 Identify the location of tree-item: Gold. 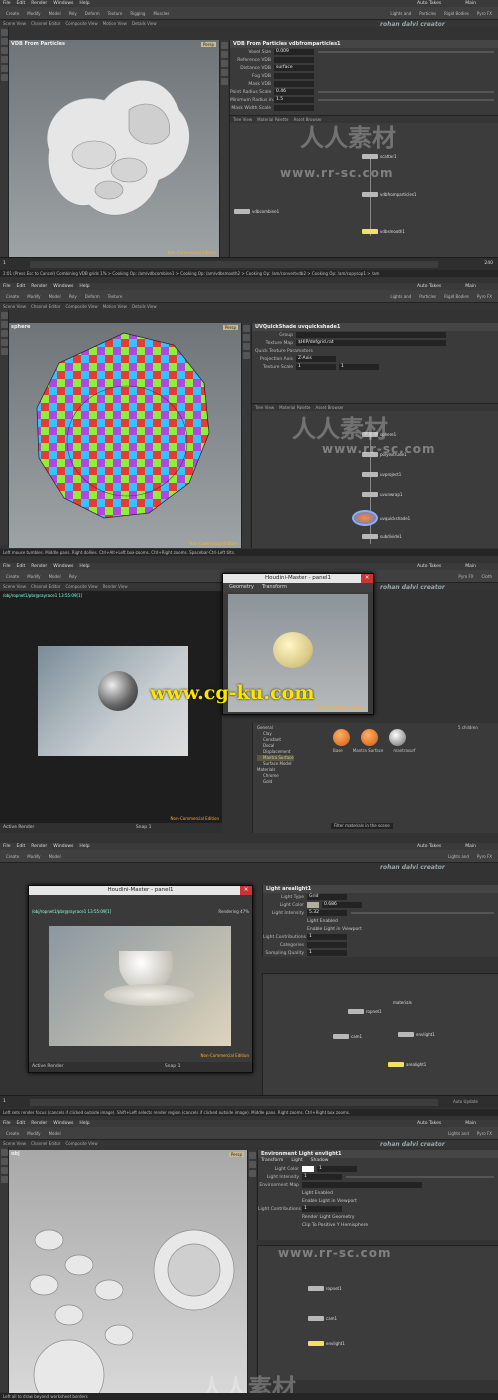
(275, 782).